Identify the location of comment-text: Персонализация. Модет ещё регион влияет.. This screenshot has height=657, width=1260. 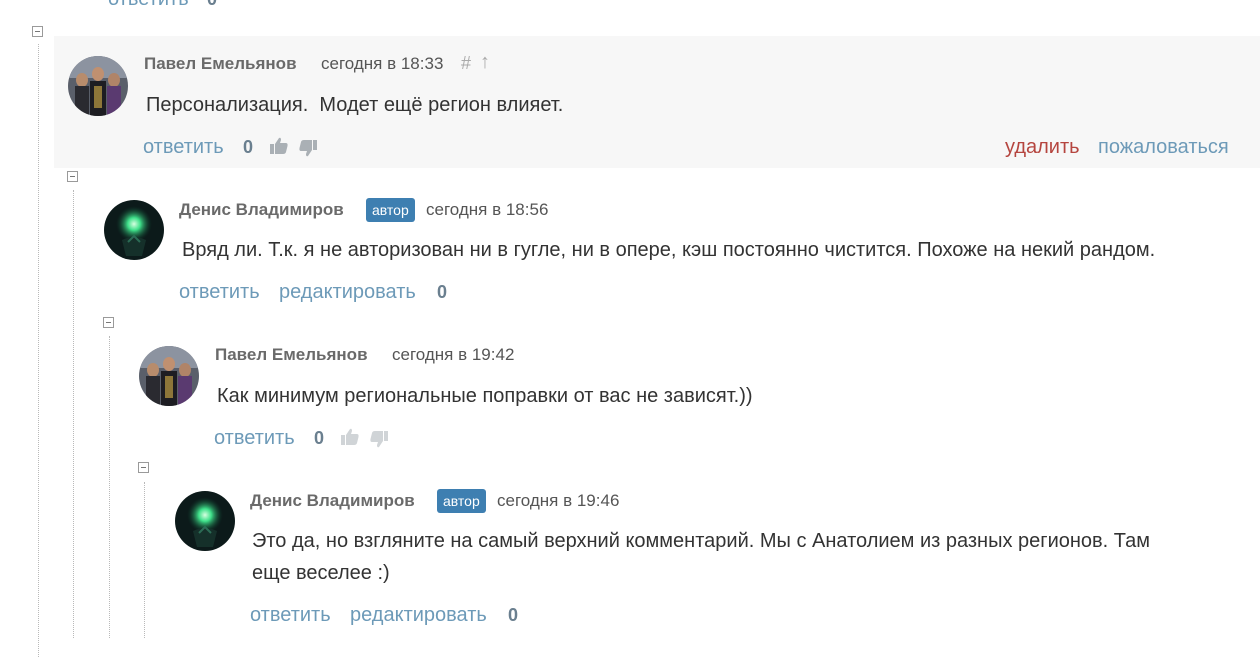
(355, 105).